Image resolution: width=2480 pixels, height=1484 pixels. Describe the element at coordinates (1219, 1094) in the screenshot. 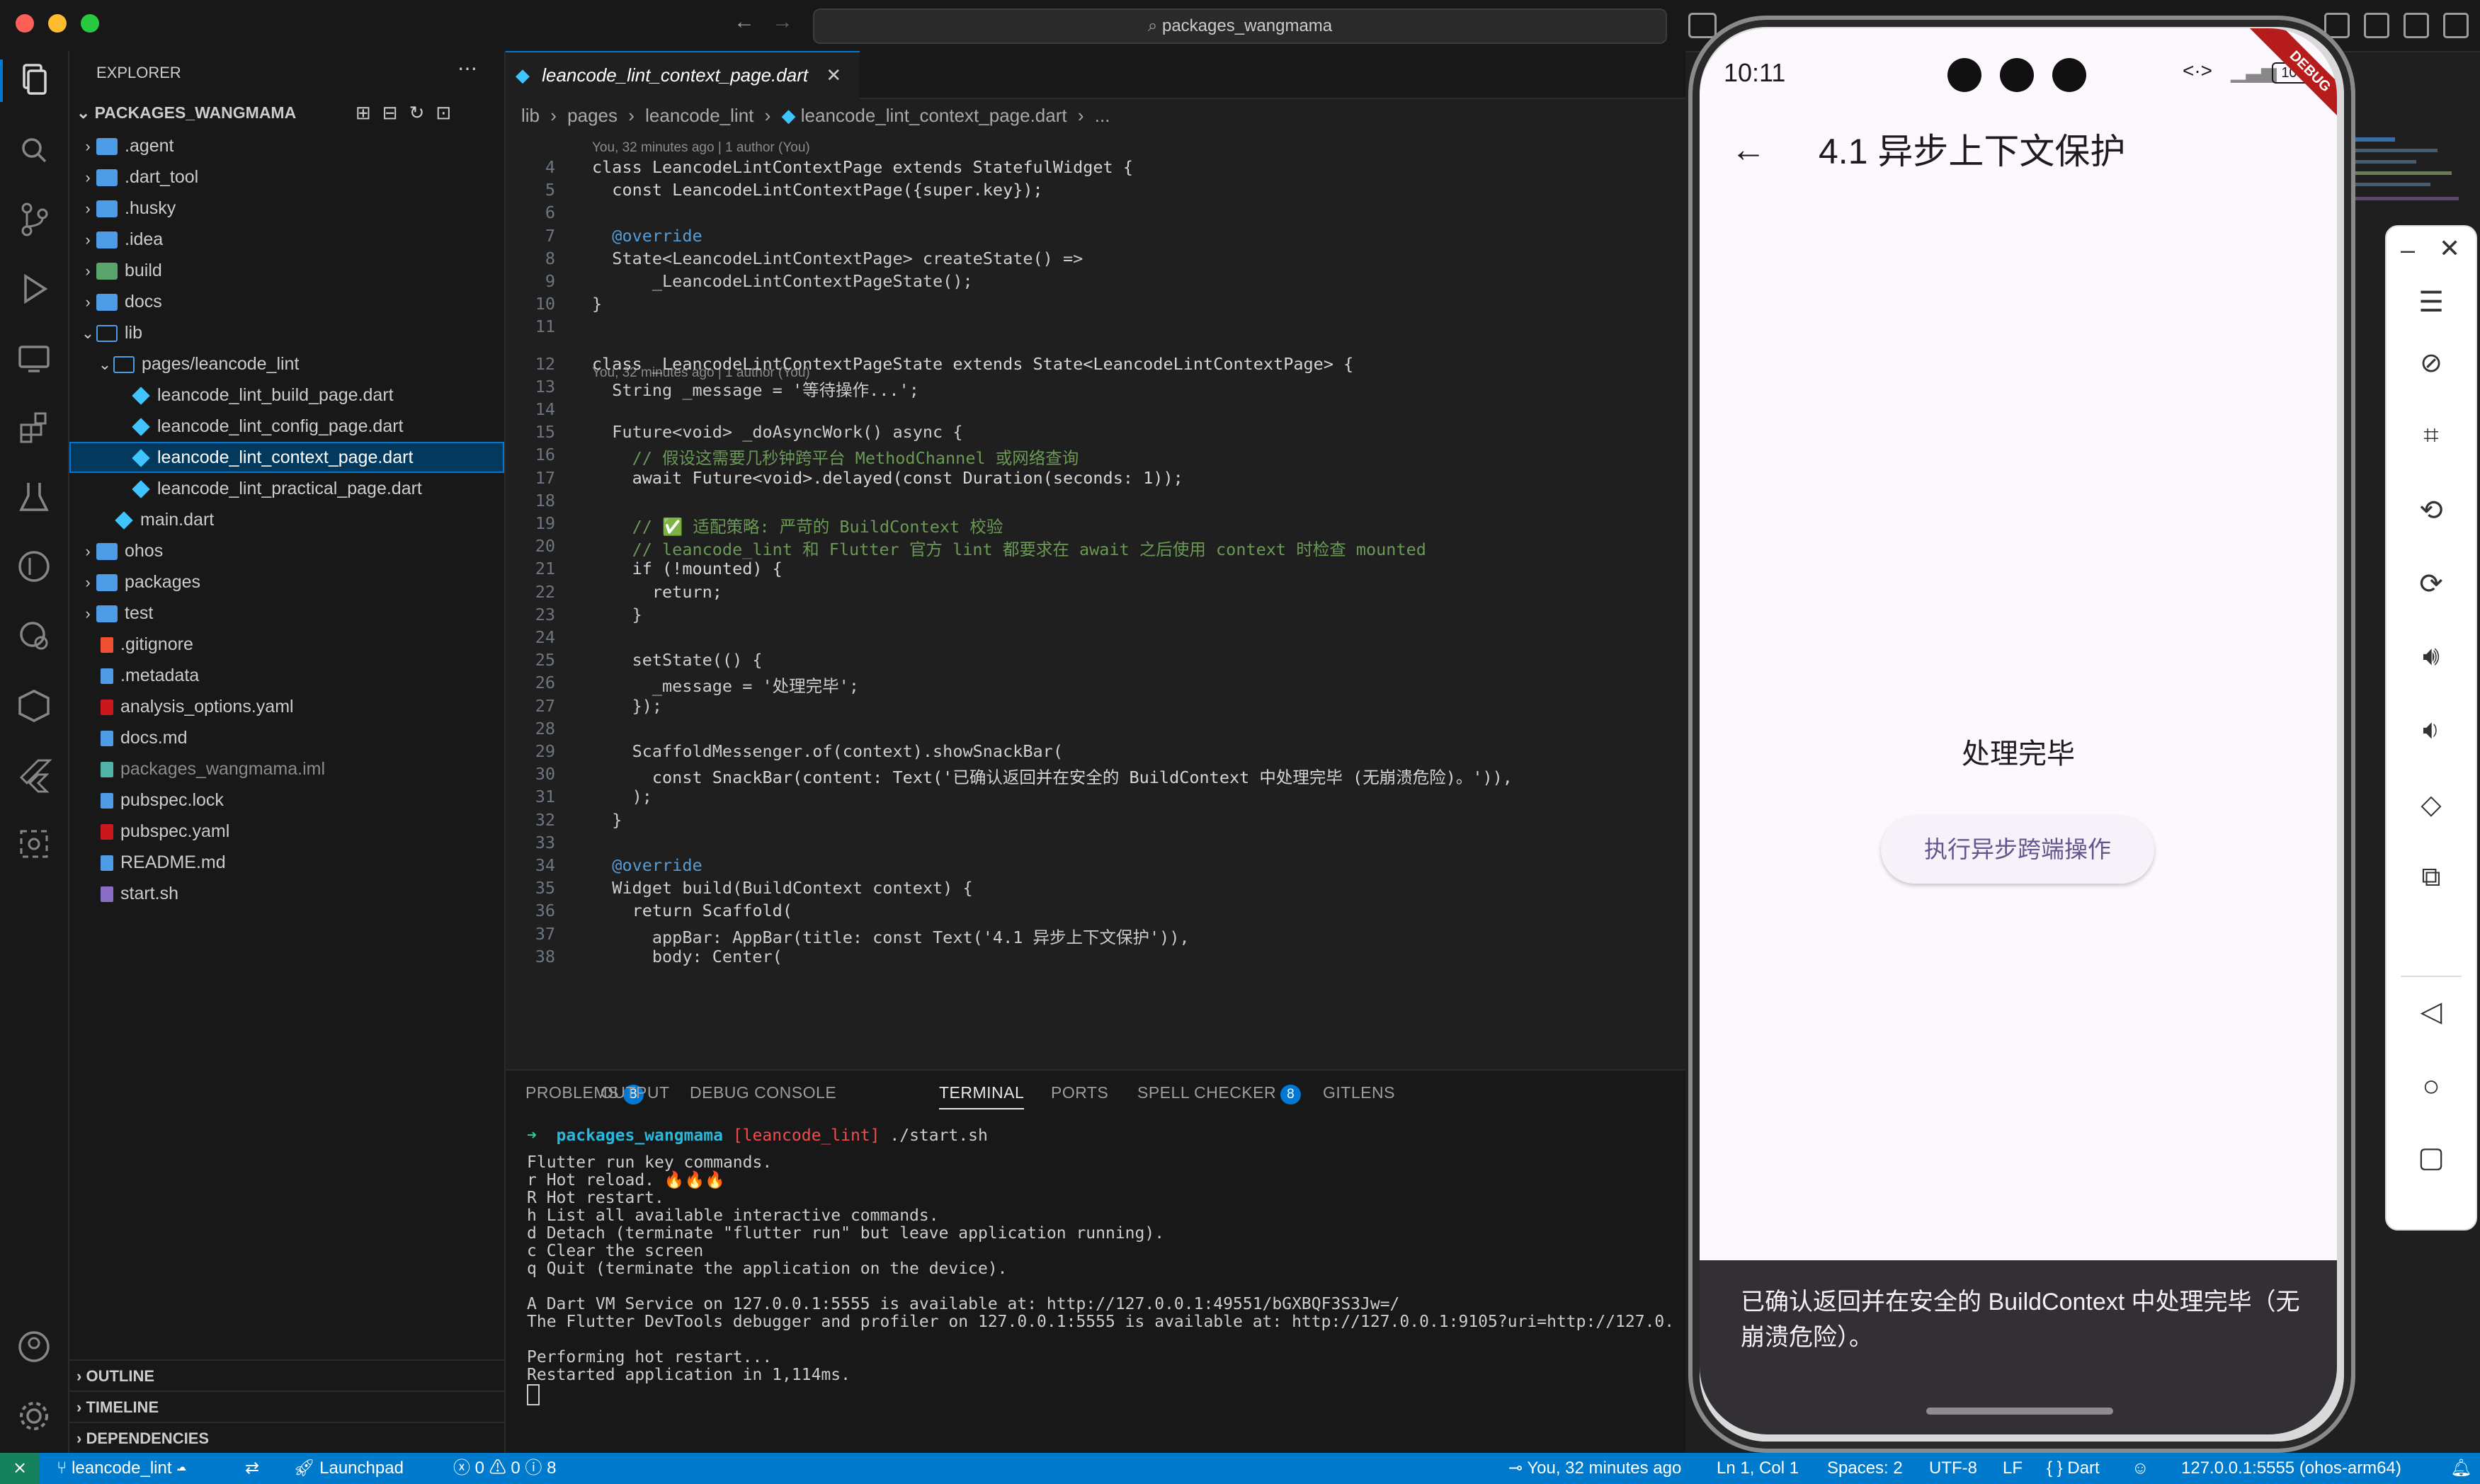

I see `tab-spell-checker: SPELL CHECKER 8` at that location.